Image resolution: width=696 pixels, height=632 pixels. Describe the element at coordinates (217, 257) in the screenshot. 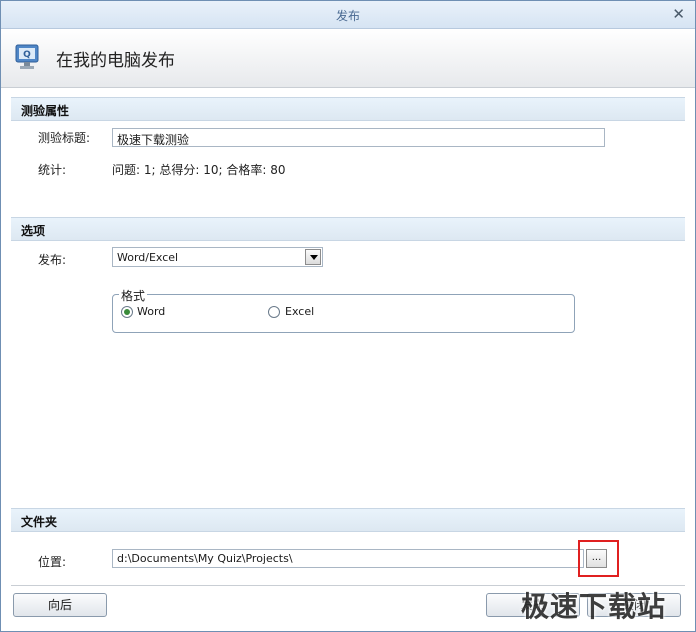

I see `publish-type-select: Word/Excel` at that location.